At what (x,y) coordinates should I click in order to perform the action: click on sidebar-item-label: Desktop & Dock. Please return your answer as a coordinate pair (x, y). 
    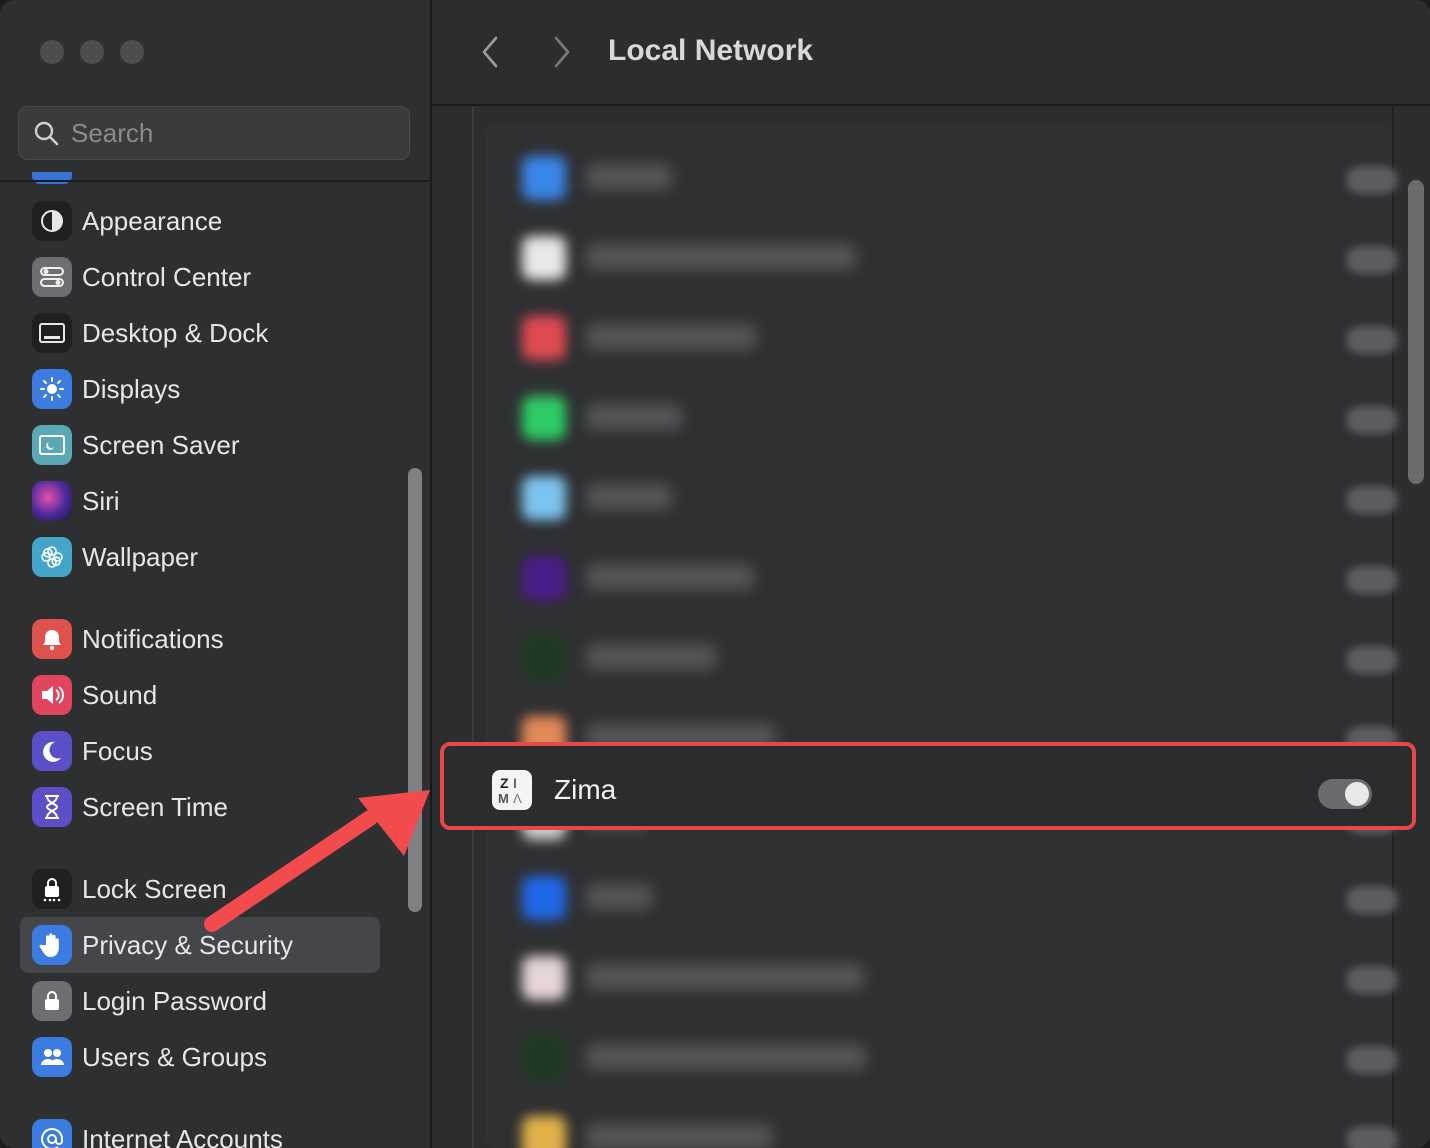
    Looking at the image, I should click on (175, 332).